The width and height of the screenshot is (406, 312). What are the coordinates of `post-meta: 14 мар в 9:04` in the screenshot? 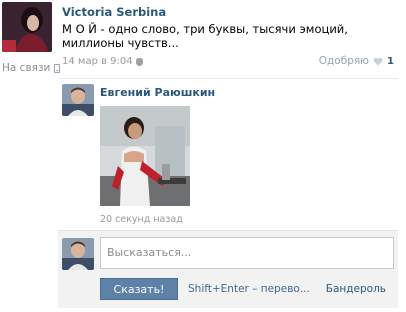 It's located at (102, 61).